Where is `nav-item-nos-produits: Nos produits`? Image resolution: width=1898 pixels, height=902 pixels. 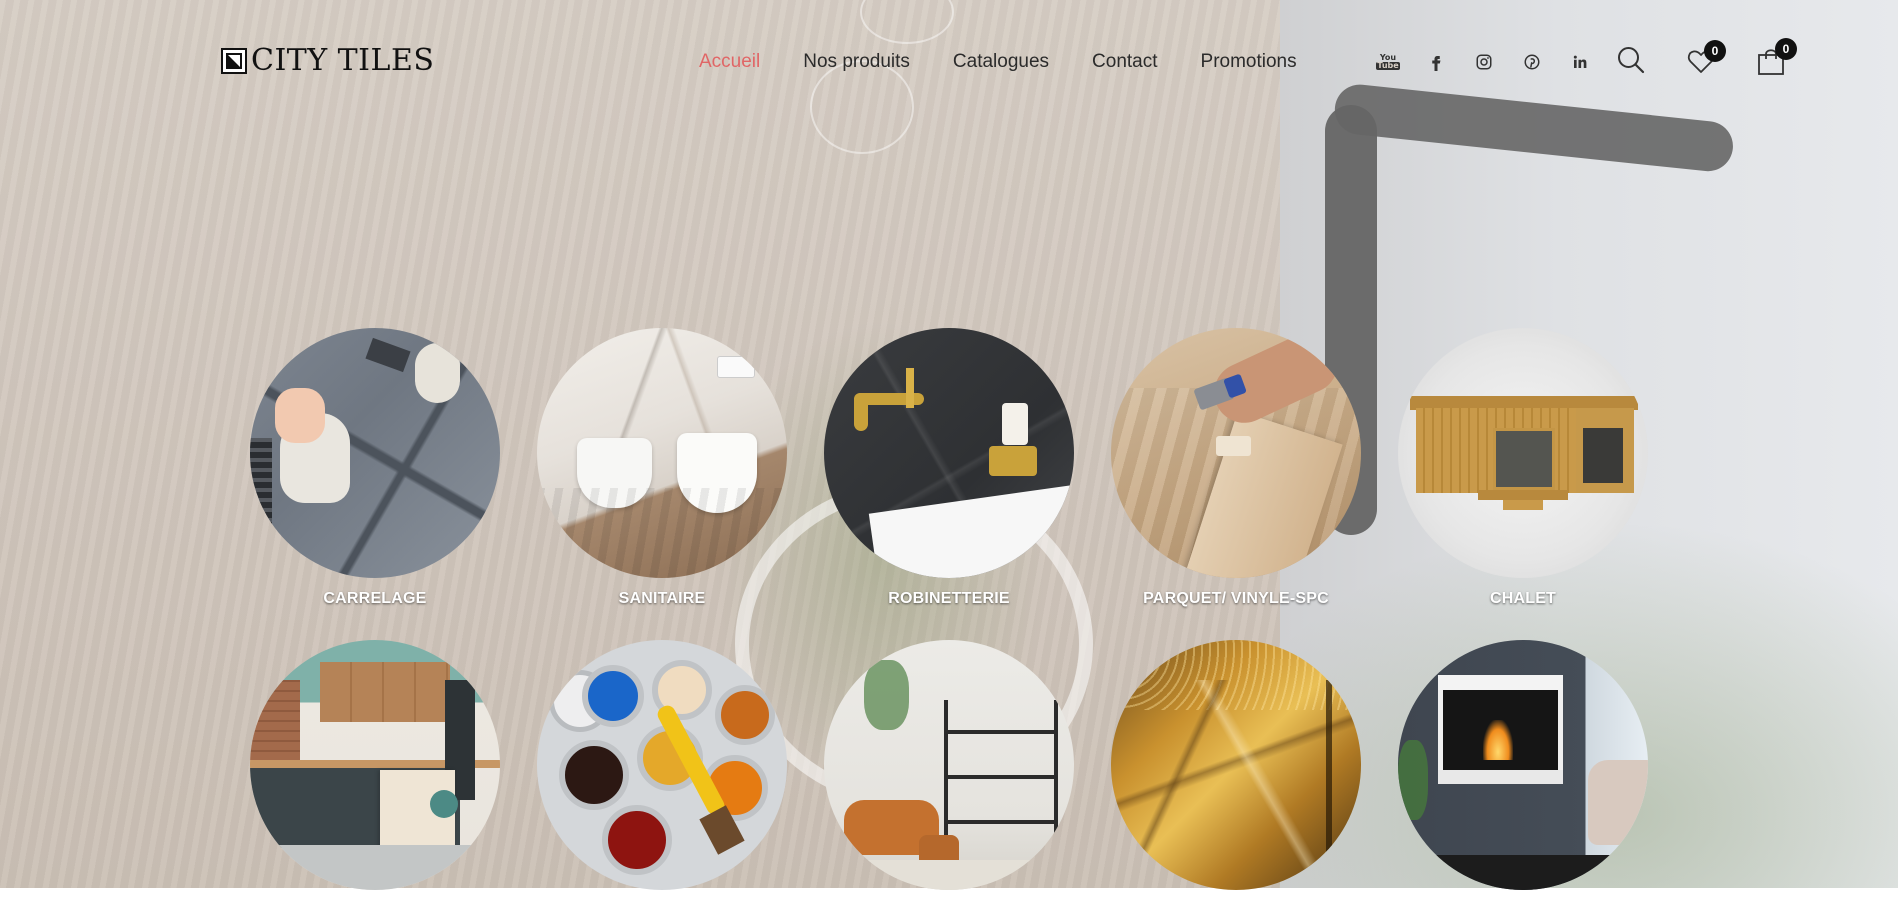
nav-item-nos-produits: Nos produits is located at coordinates (856, 62).